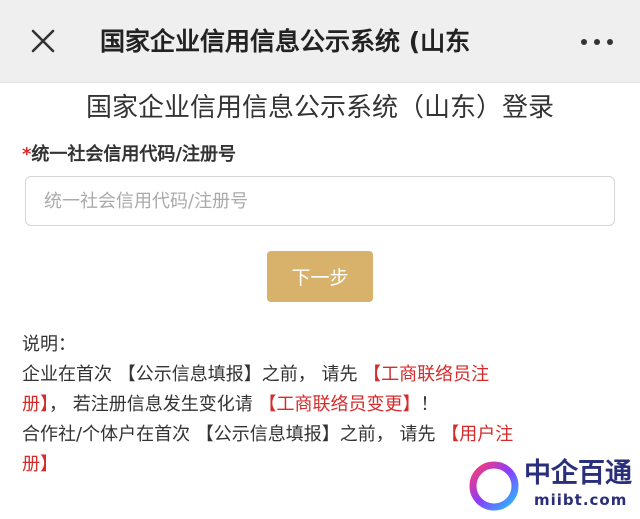  Describe the element at coordinates (133, 154) in the screenshot. I see `field-label-text: 统一社会信用代码/注册号` at that location.